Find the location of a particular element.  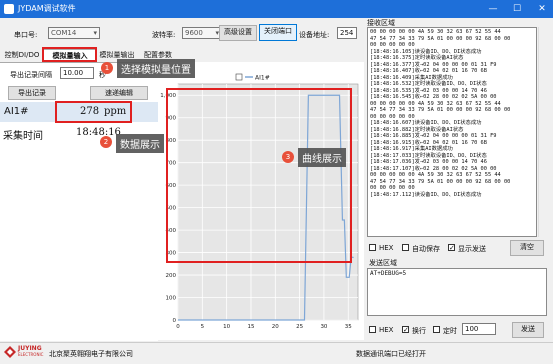

title-bar: JYDAM调试软件 — ☐ ✕ is located at coordinates (276, 9).